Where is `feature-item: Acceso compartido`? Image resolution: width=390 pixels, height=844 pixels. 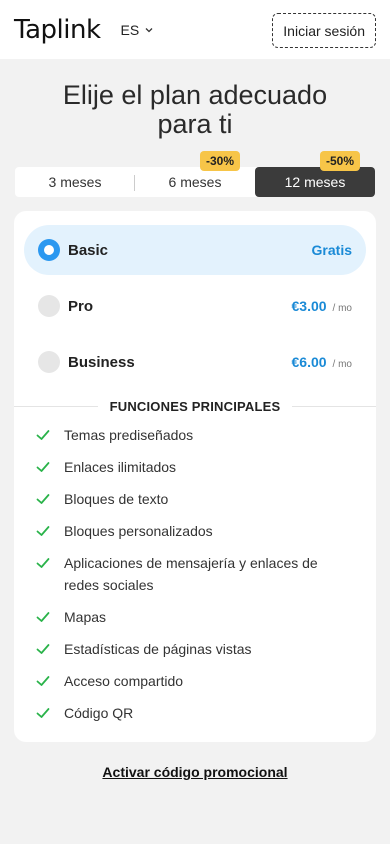
feature-item: Acceso compartido is located at coordinates (195, 681).